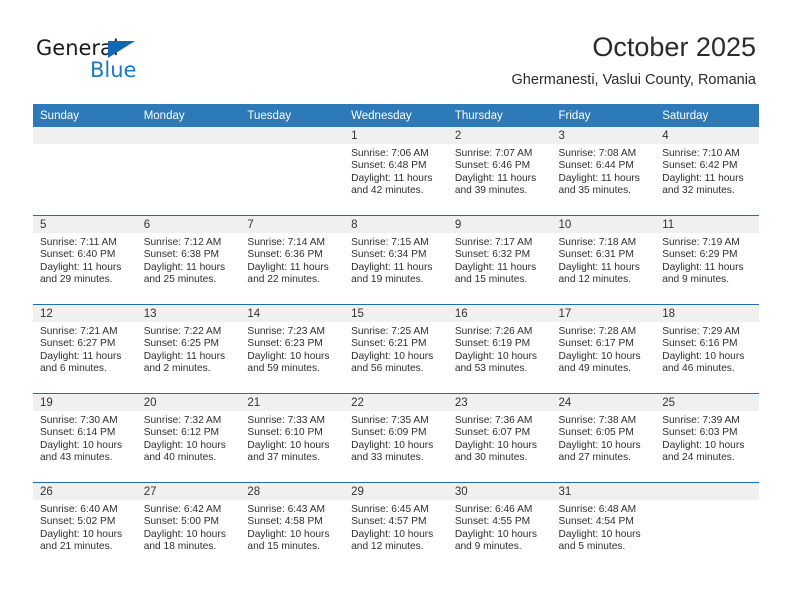 This screenshot has height=612, width=792. What do you see at coordinates (392, 362) in the screenshot?
I see `daylight-text: Daylight: 10 hours and 56 minutes.` at bounding box center [392, 362].